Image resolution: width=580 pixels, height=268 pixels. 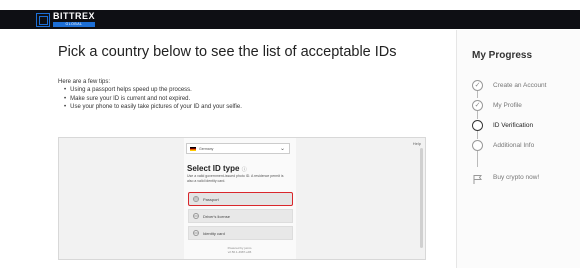 What do you see at coordinates (213, 168) in the screenshot?
I see `id-type-title: Select ID type` at bounding box center [213, 168].